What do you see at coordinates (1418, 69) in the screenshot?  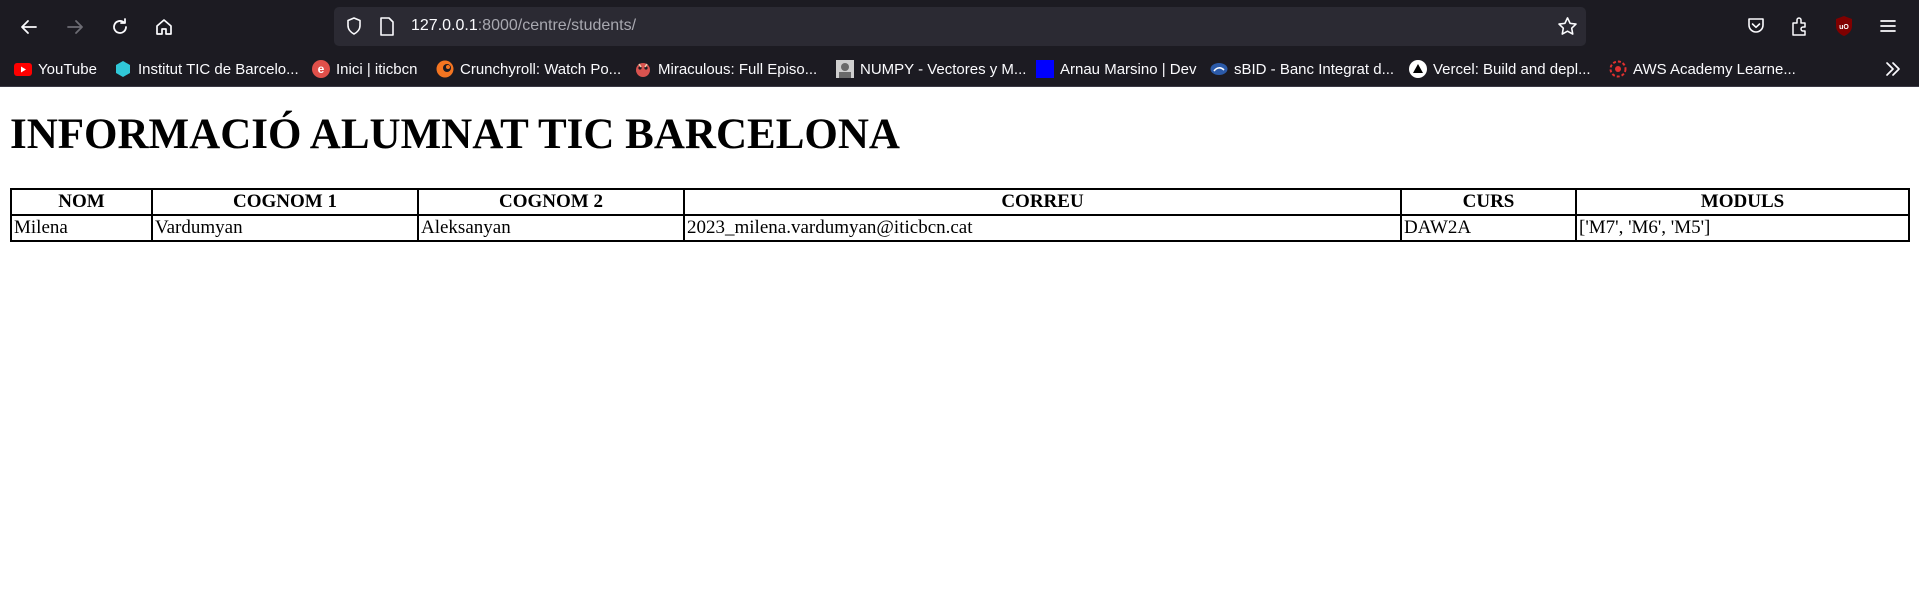 I see `vercel-icon` at bounding box center [1418, 69].